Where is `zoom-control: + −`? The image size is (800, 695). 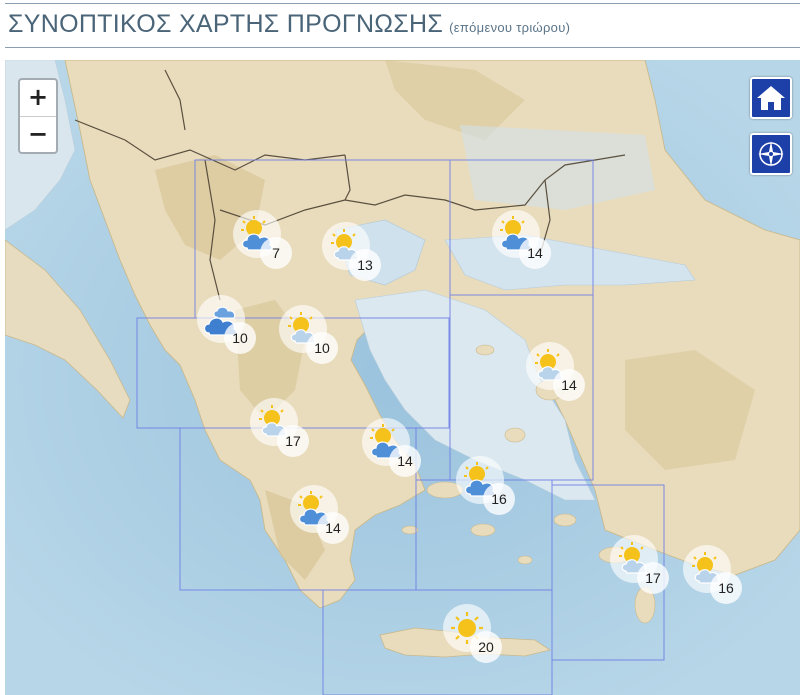
zoom-control: + − is located at coordinates (38, 116).